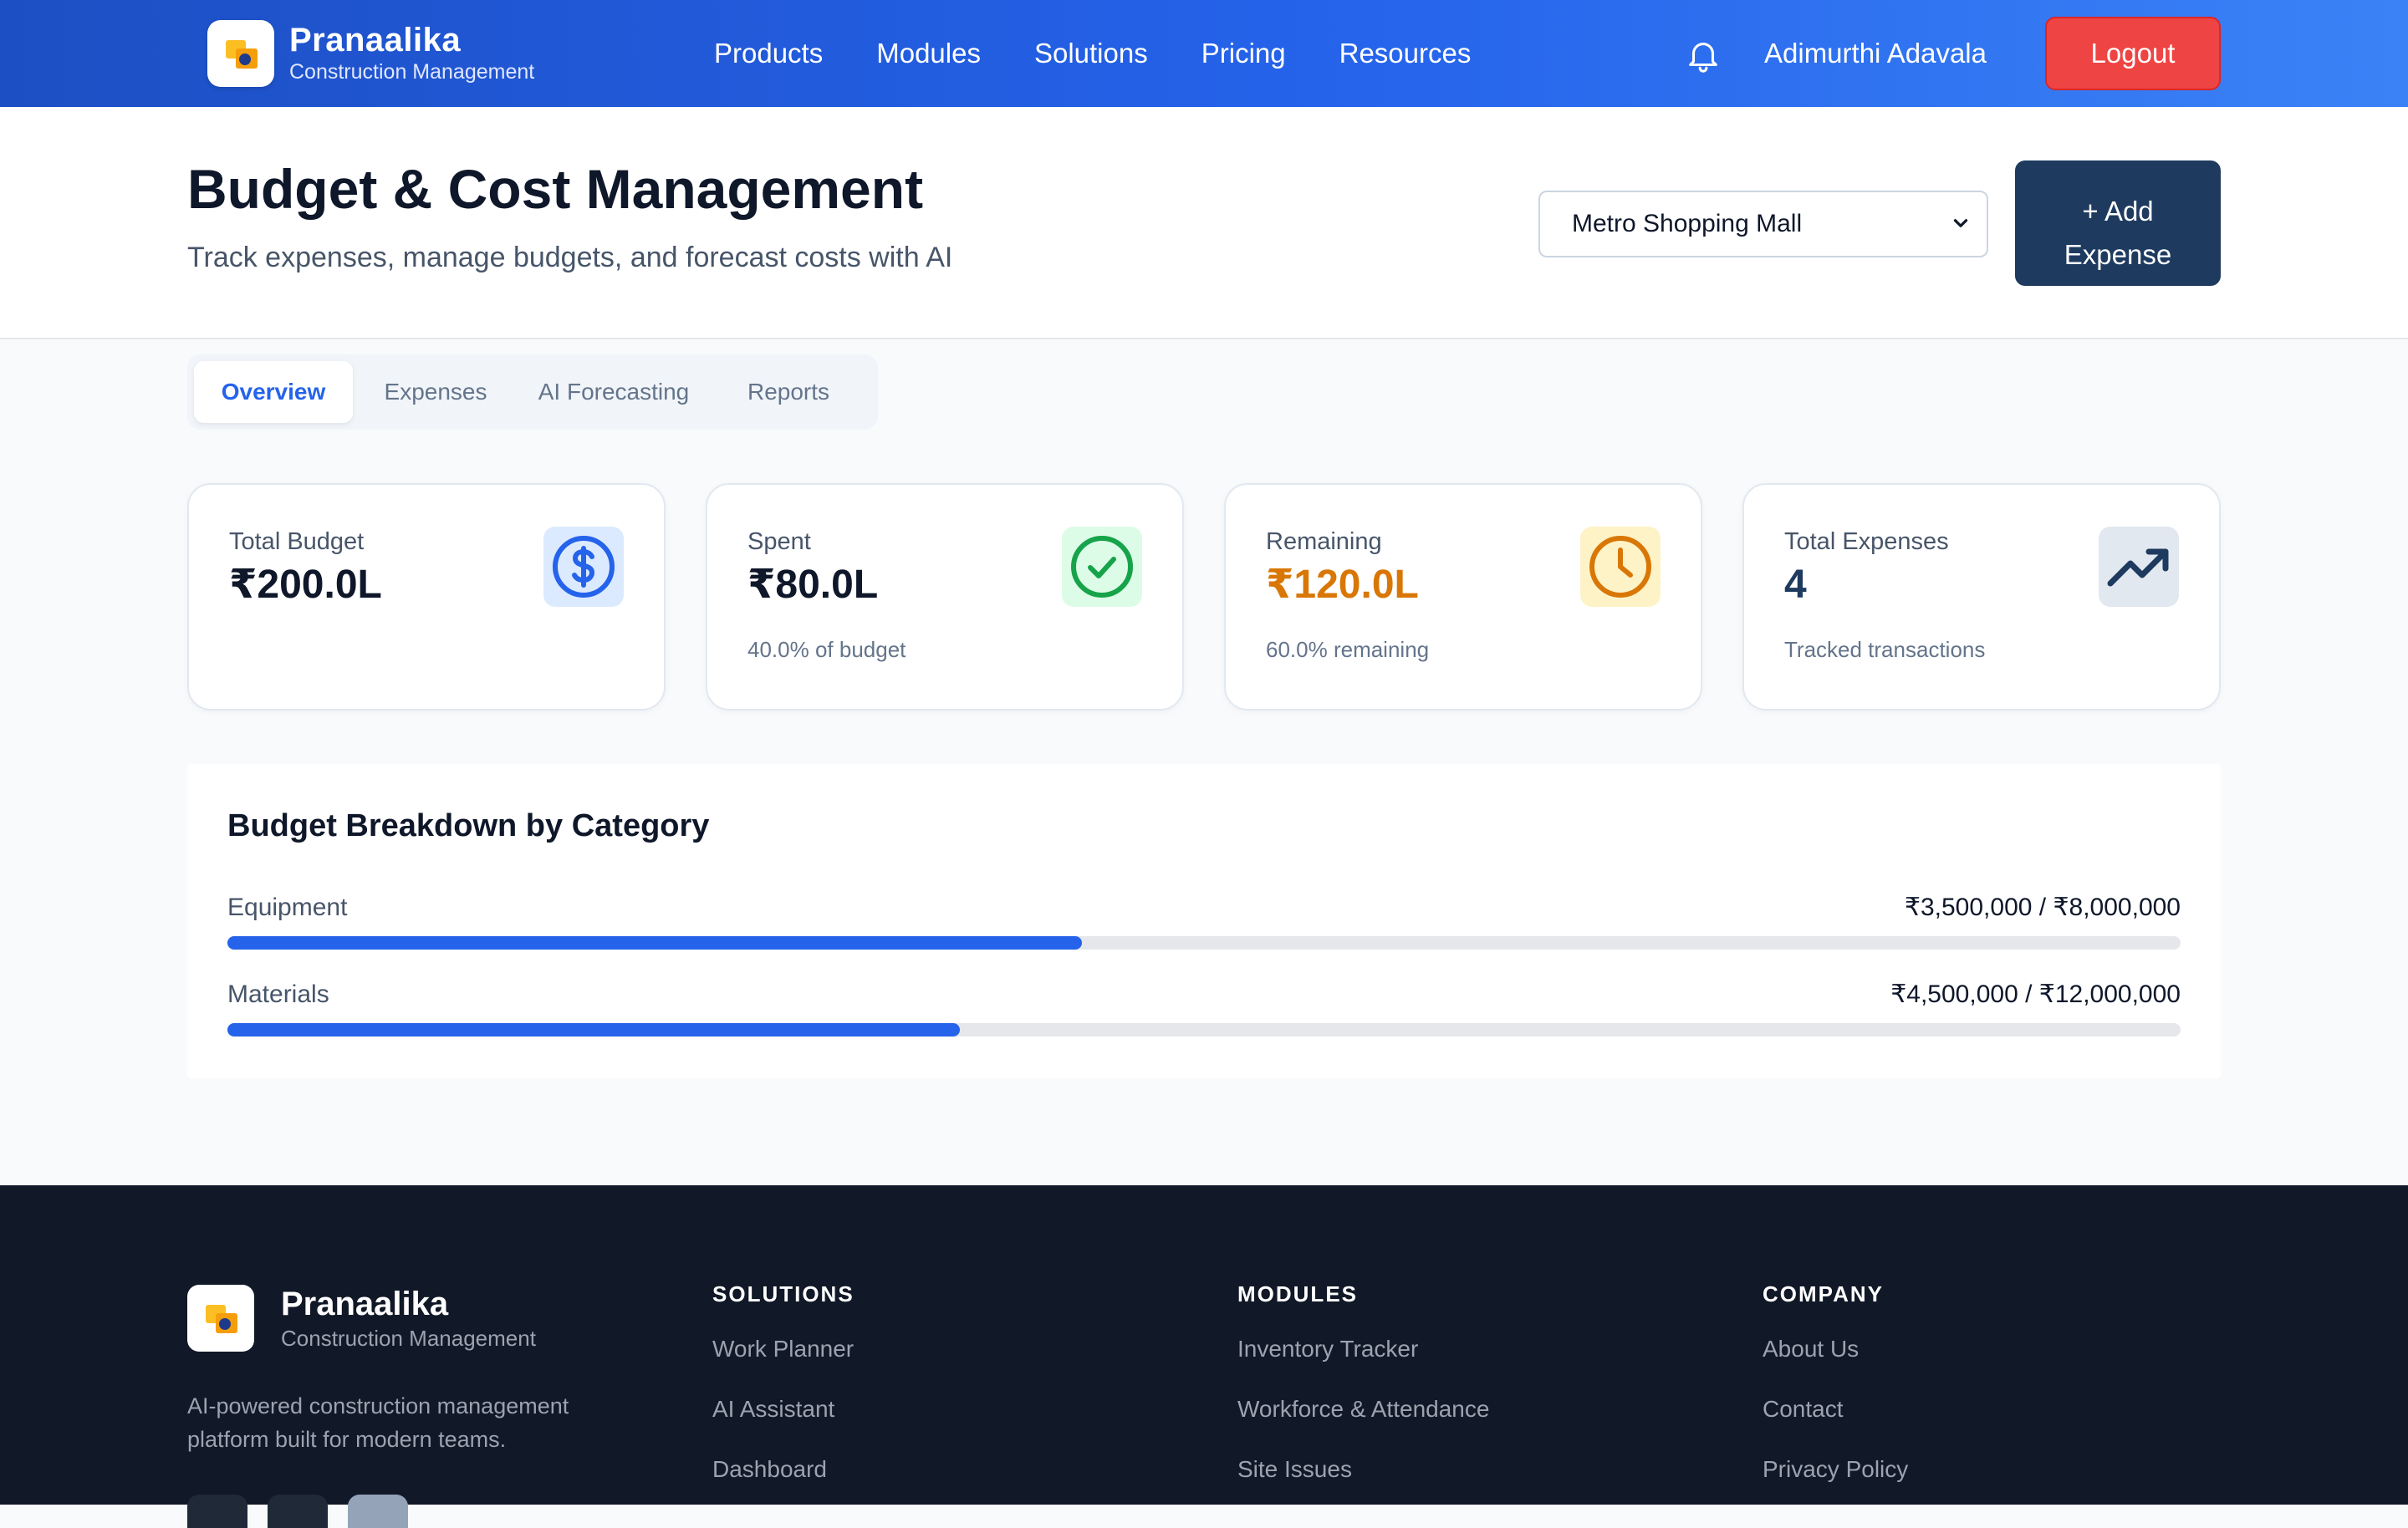  Describe the element at coordinates (412, 72) in the screenshot. I see `brand-subtitle: Construction Management` at that location.